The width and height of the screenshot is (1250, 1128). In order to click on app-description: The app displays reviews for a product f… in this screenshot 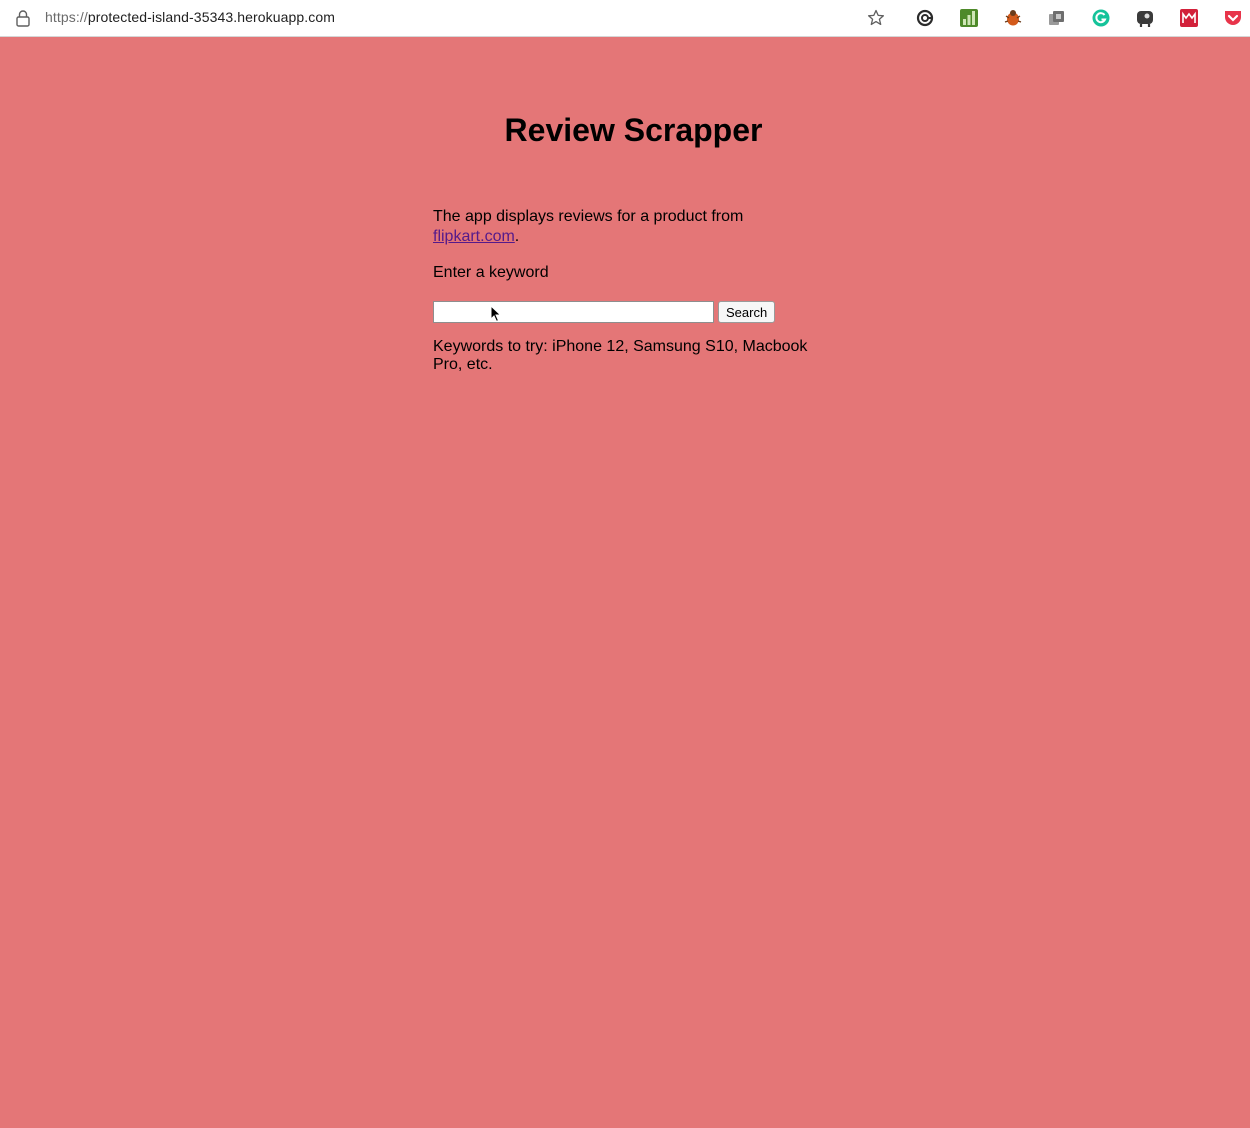, I will do `click(628, 227)`.